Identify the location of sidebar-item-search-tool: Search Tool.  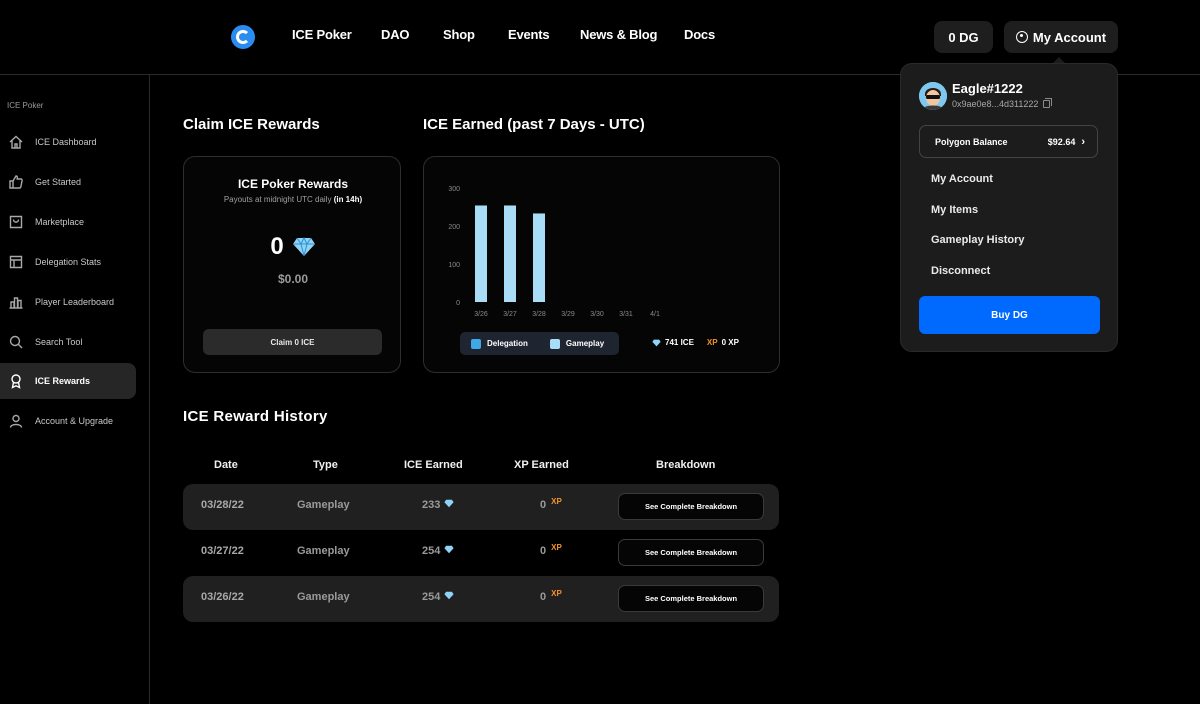
(68, 342).